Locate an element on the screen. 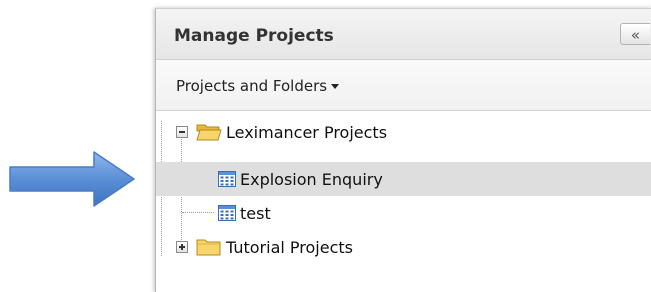 This screenshot has width=651, height=292. folder-closed-icon is located at coordinates (208, 247).